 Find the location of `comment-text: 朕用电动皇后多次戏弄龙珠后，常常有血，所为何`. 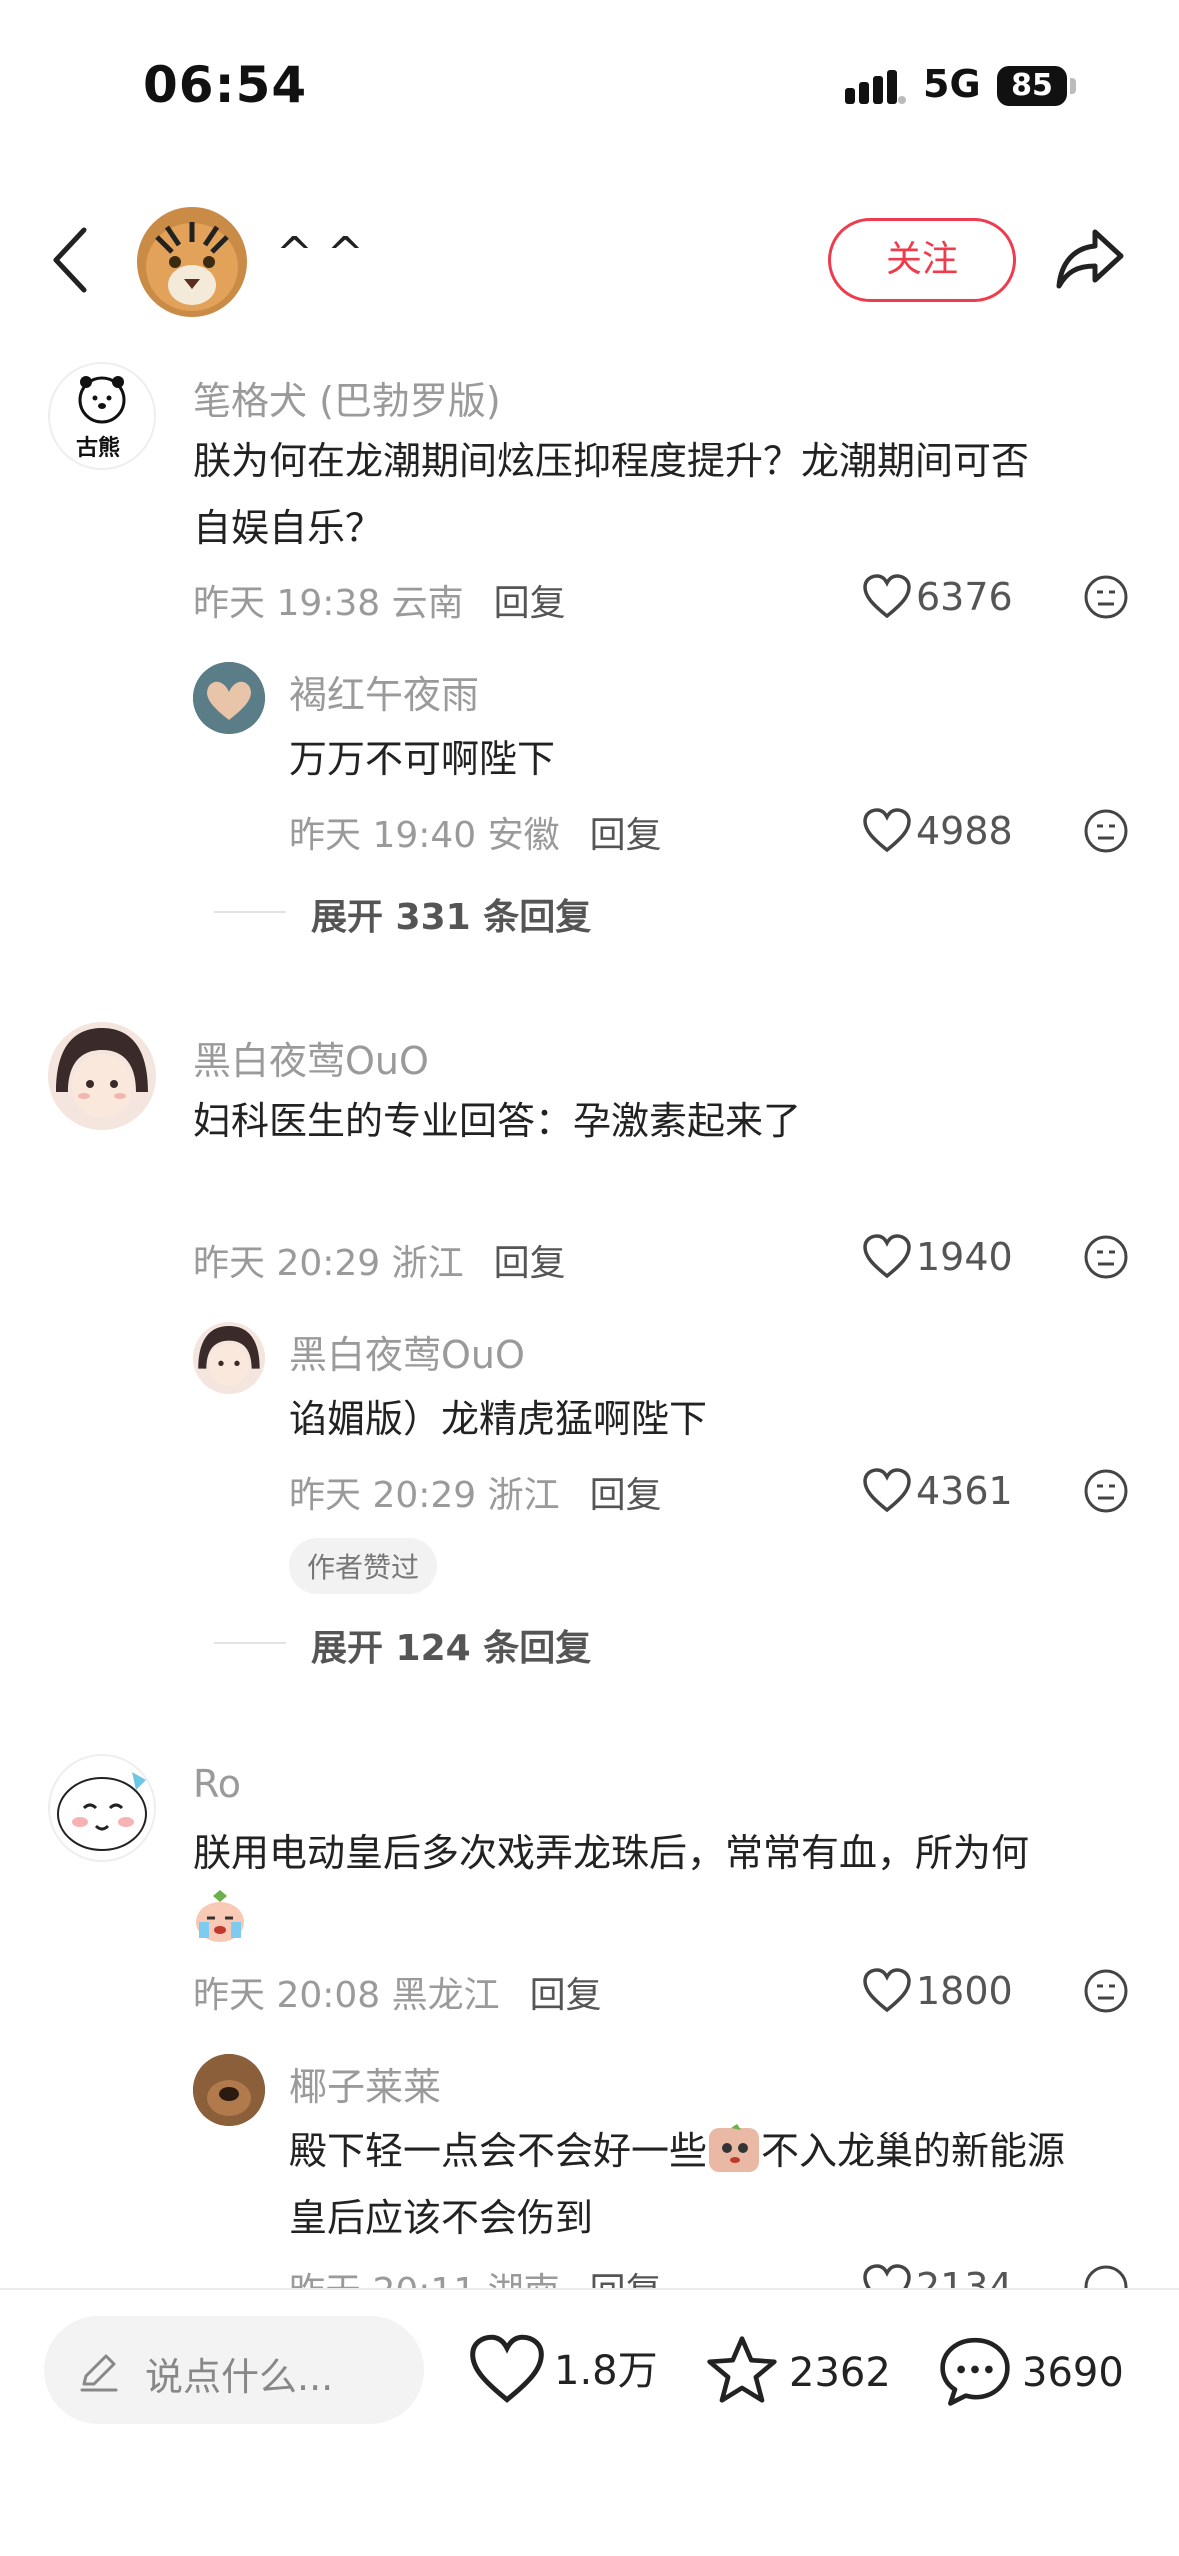

comment-text: 朕用电动皇后多次戏弄龙珠后，常常有血，所为何 is located at coordinates (611, 1853).